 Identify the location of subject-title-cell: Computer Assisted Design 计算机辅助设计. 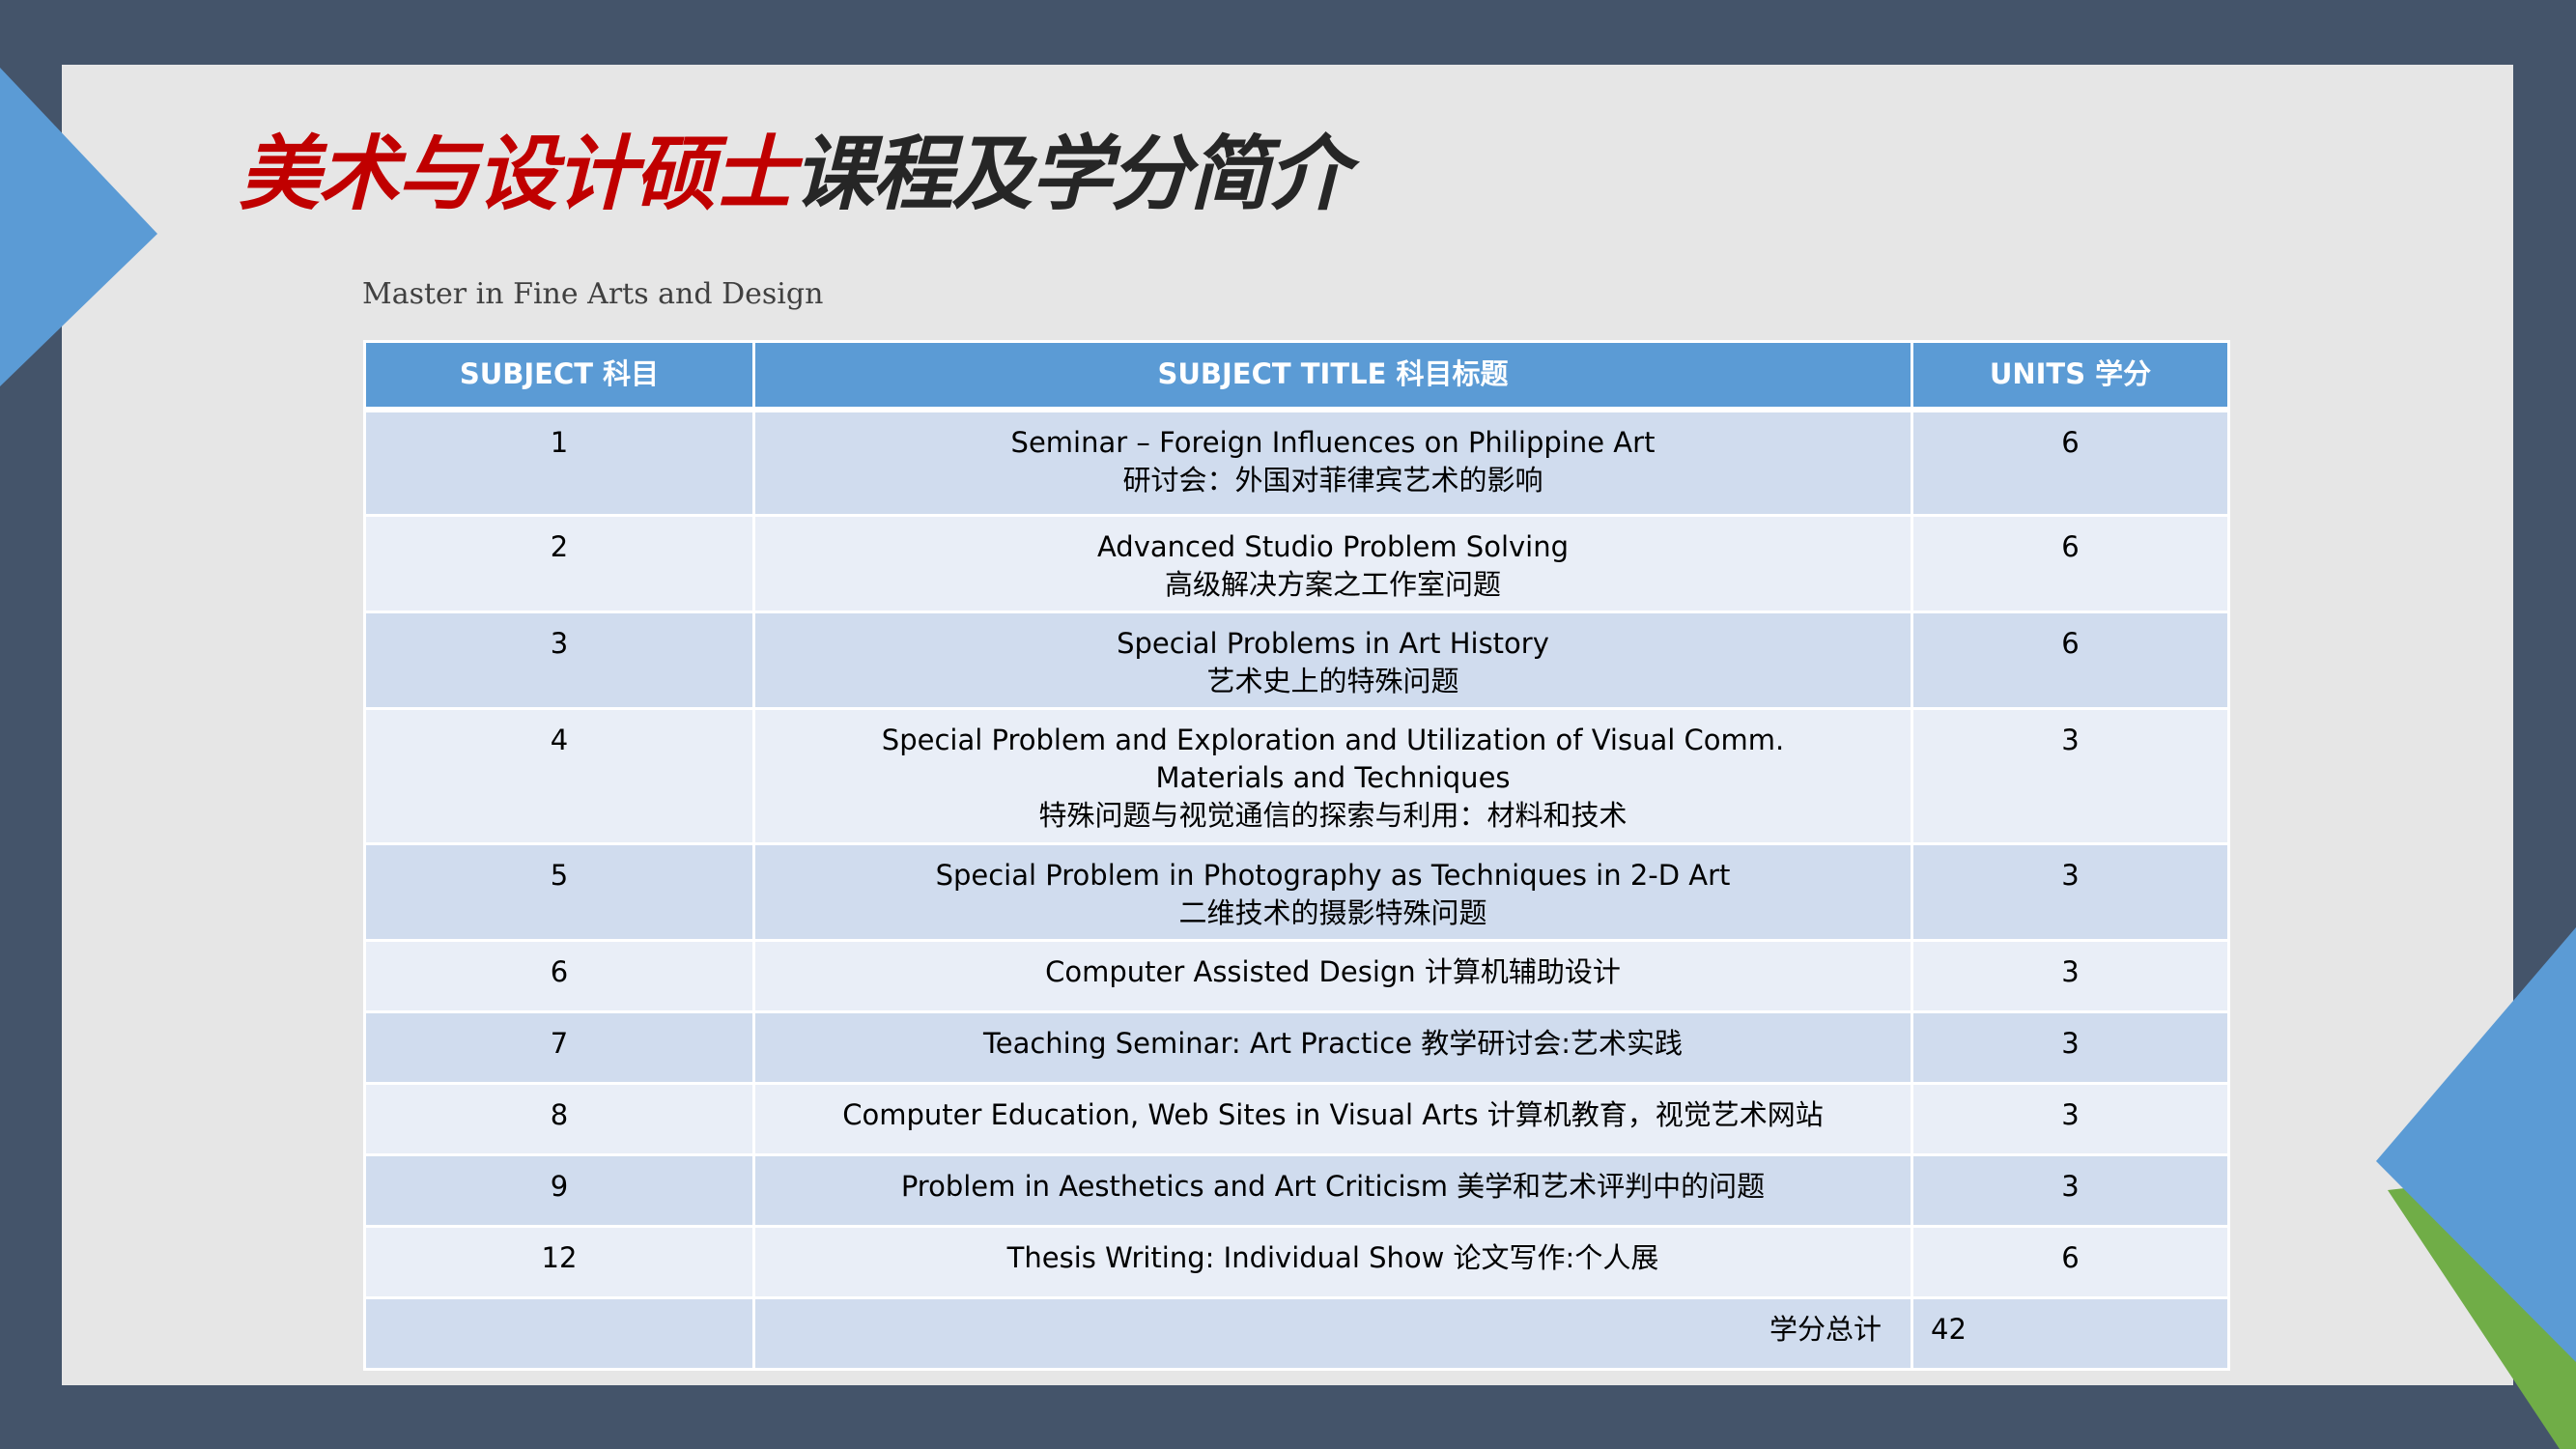
(1332, 976).